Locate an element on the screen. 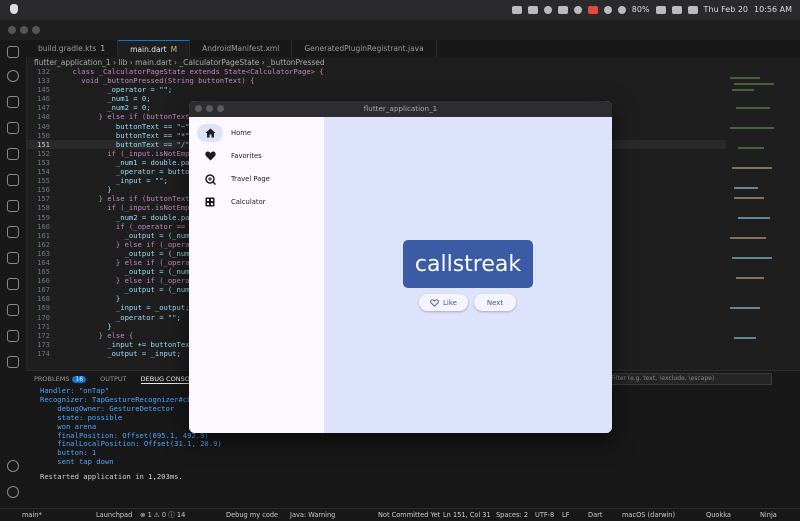 This screenshot has height=521, width=800. control-center-icon is located at coordinates (692, 9).